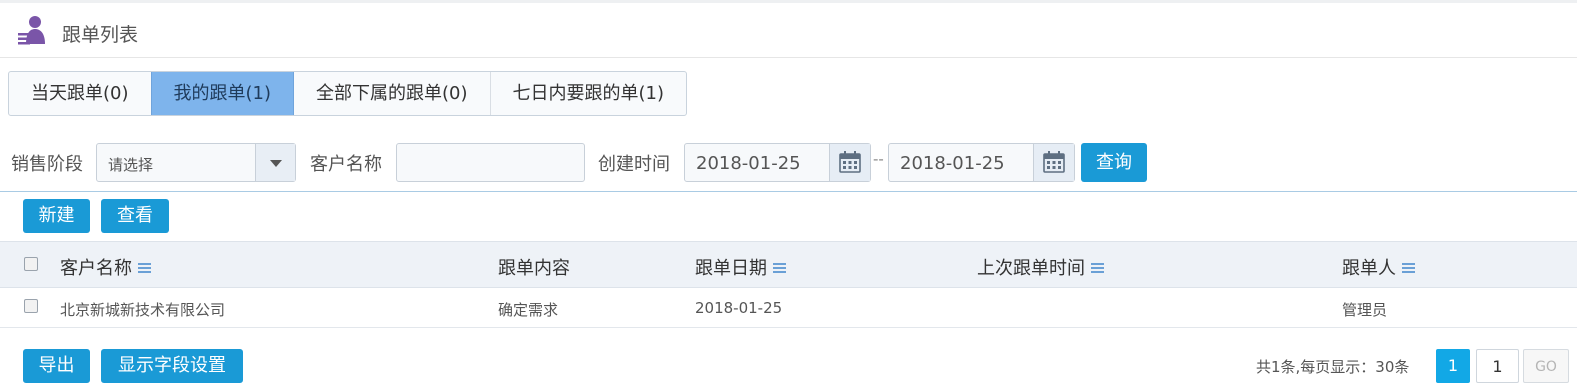 The image size is (1577, 389). I want to click on new-button: 新建, so click(56, 216).